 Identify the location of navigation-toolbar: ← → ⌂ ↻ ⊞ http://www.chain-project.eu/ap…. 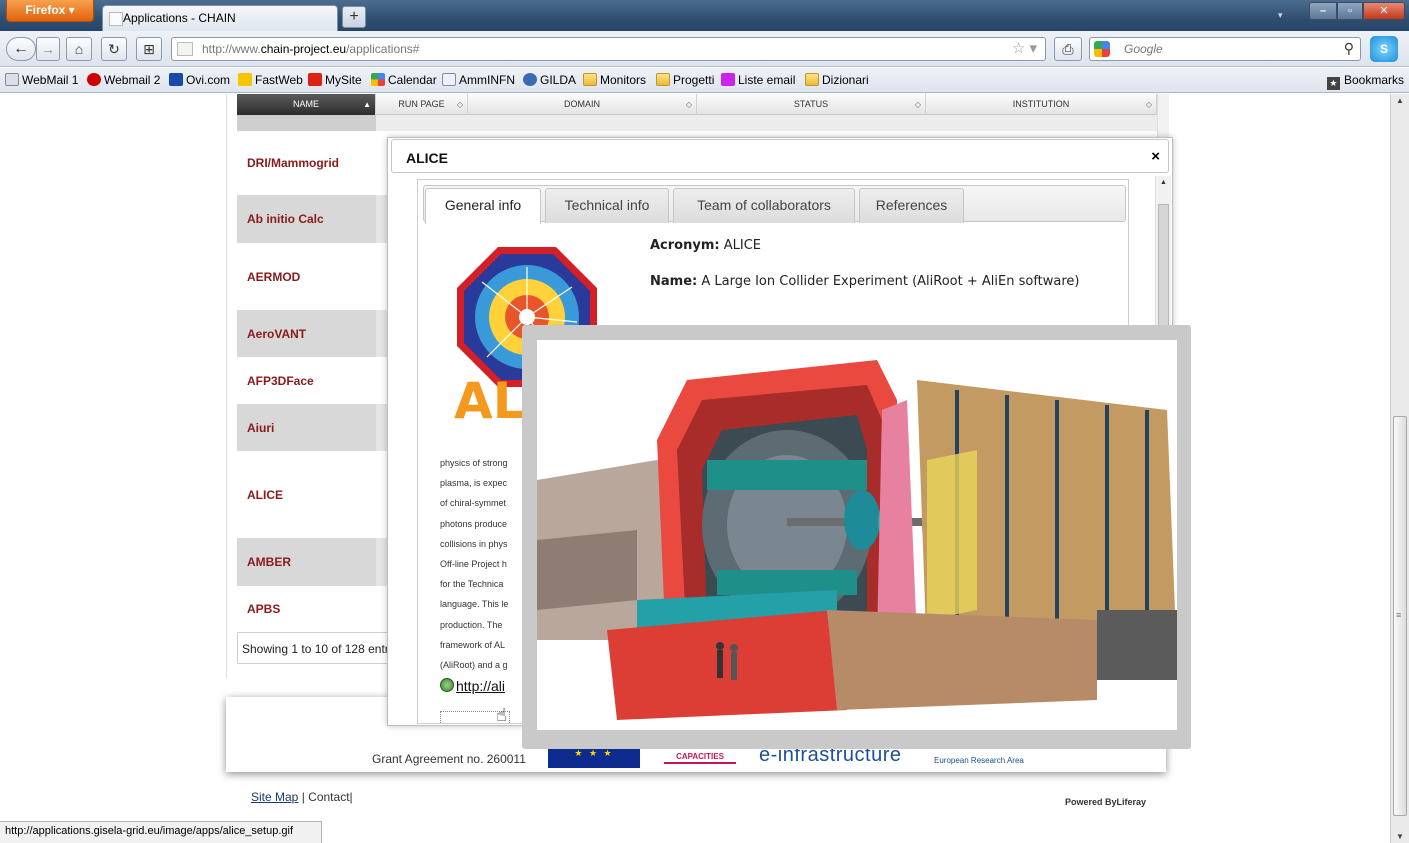
(704, 49).